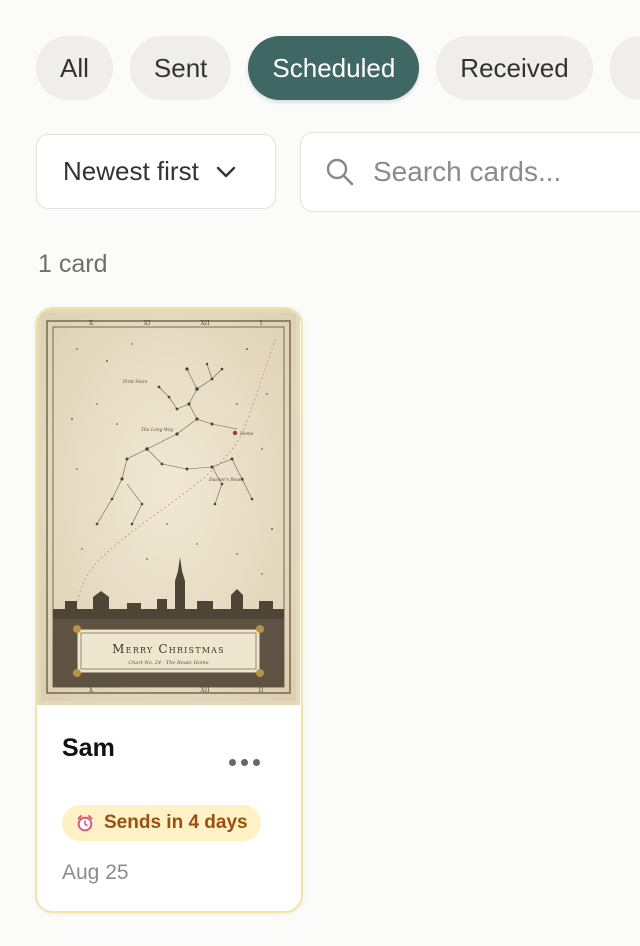  I want to click on tab-scheduled: Scheduled, so click(334, 68).